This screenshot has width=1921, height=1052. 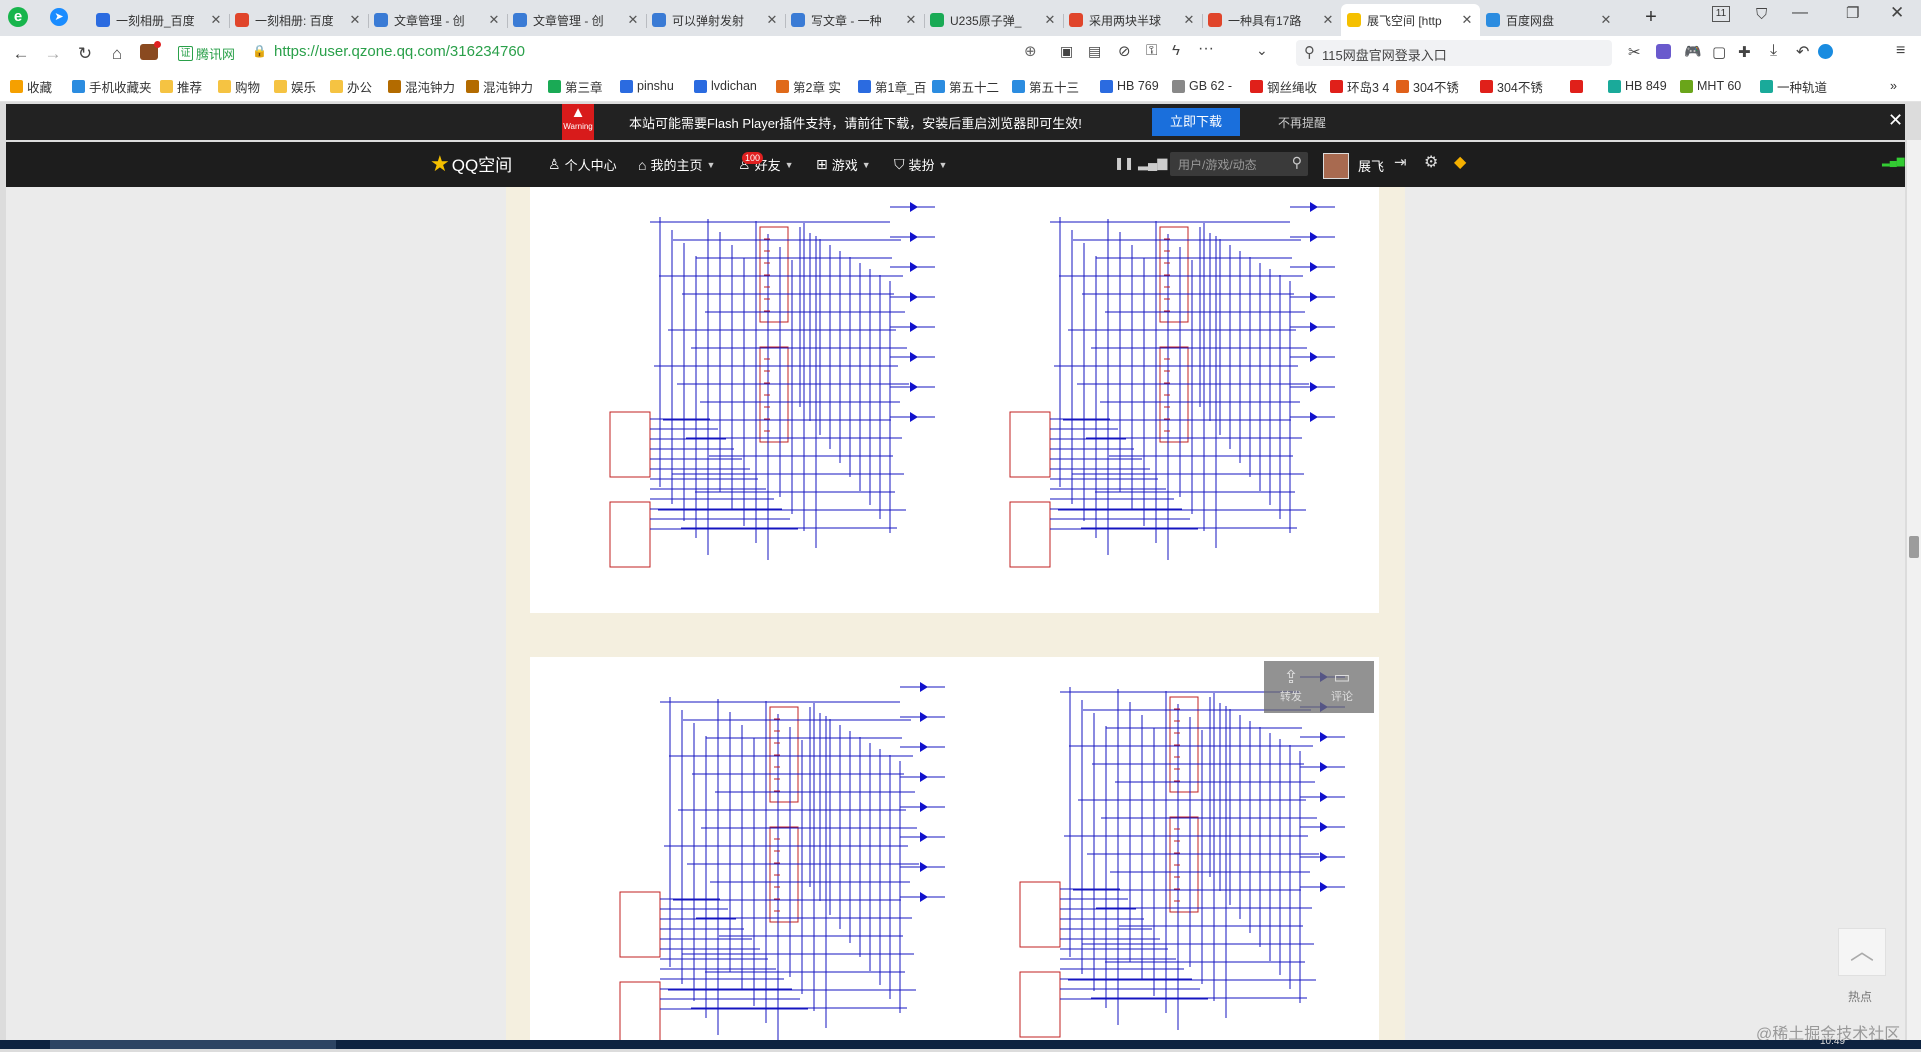 I want to click on bookmark-item: 第五十二, so click(x=965, y=86).